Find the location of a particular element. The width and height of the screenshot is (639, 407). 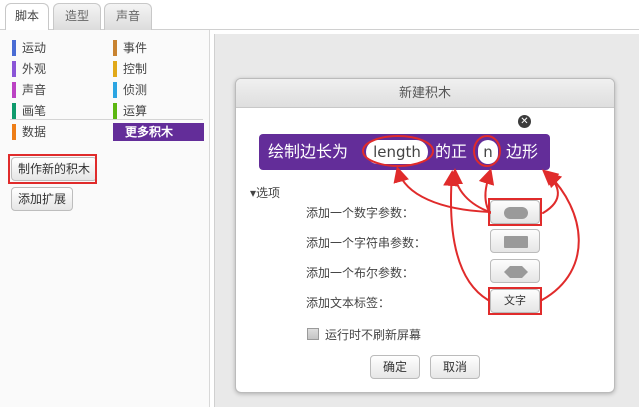

tab-bar: 脚本 造型 声音 is located at coordinates (319, 15).